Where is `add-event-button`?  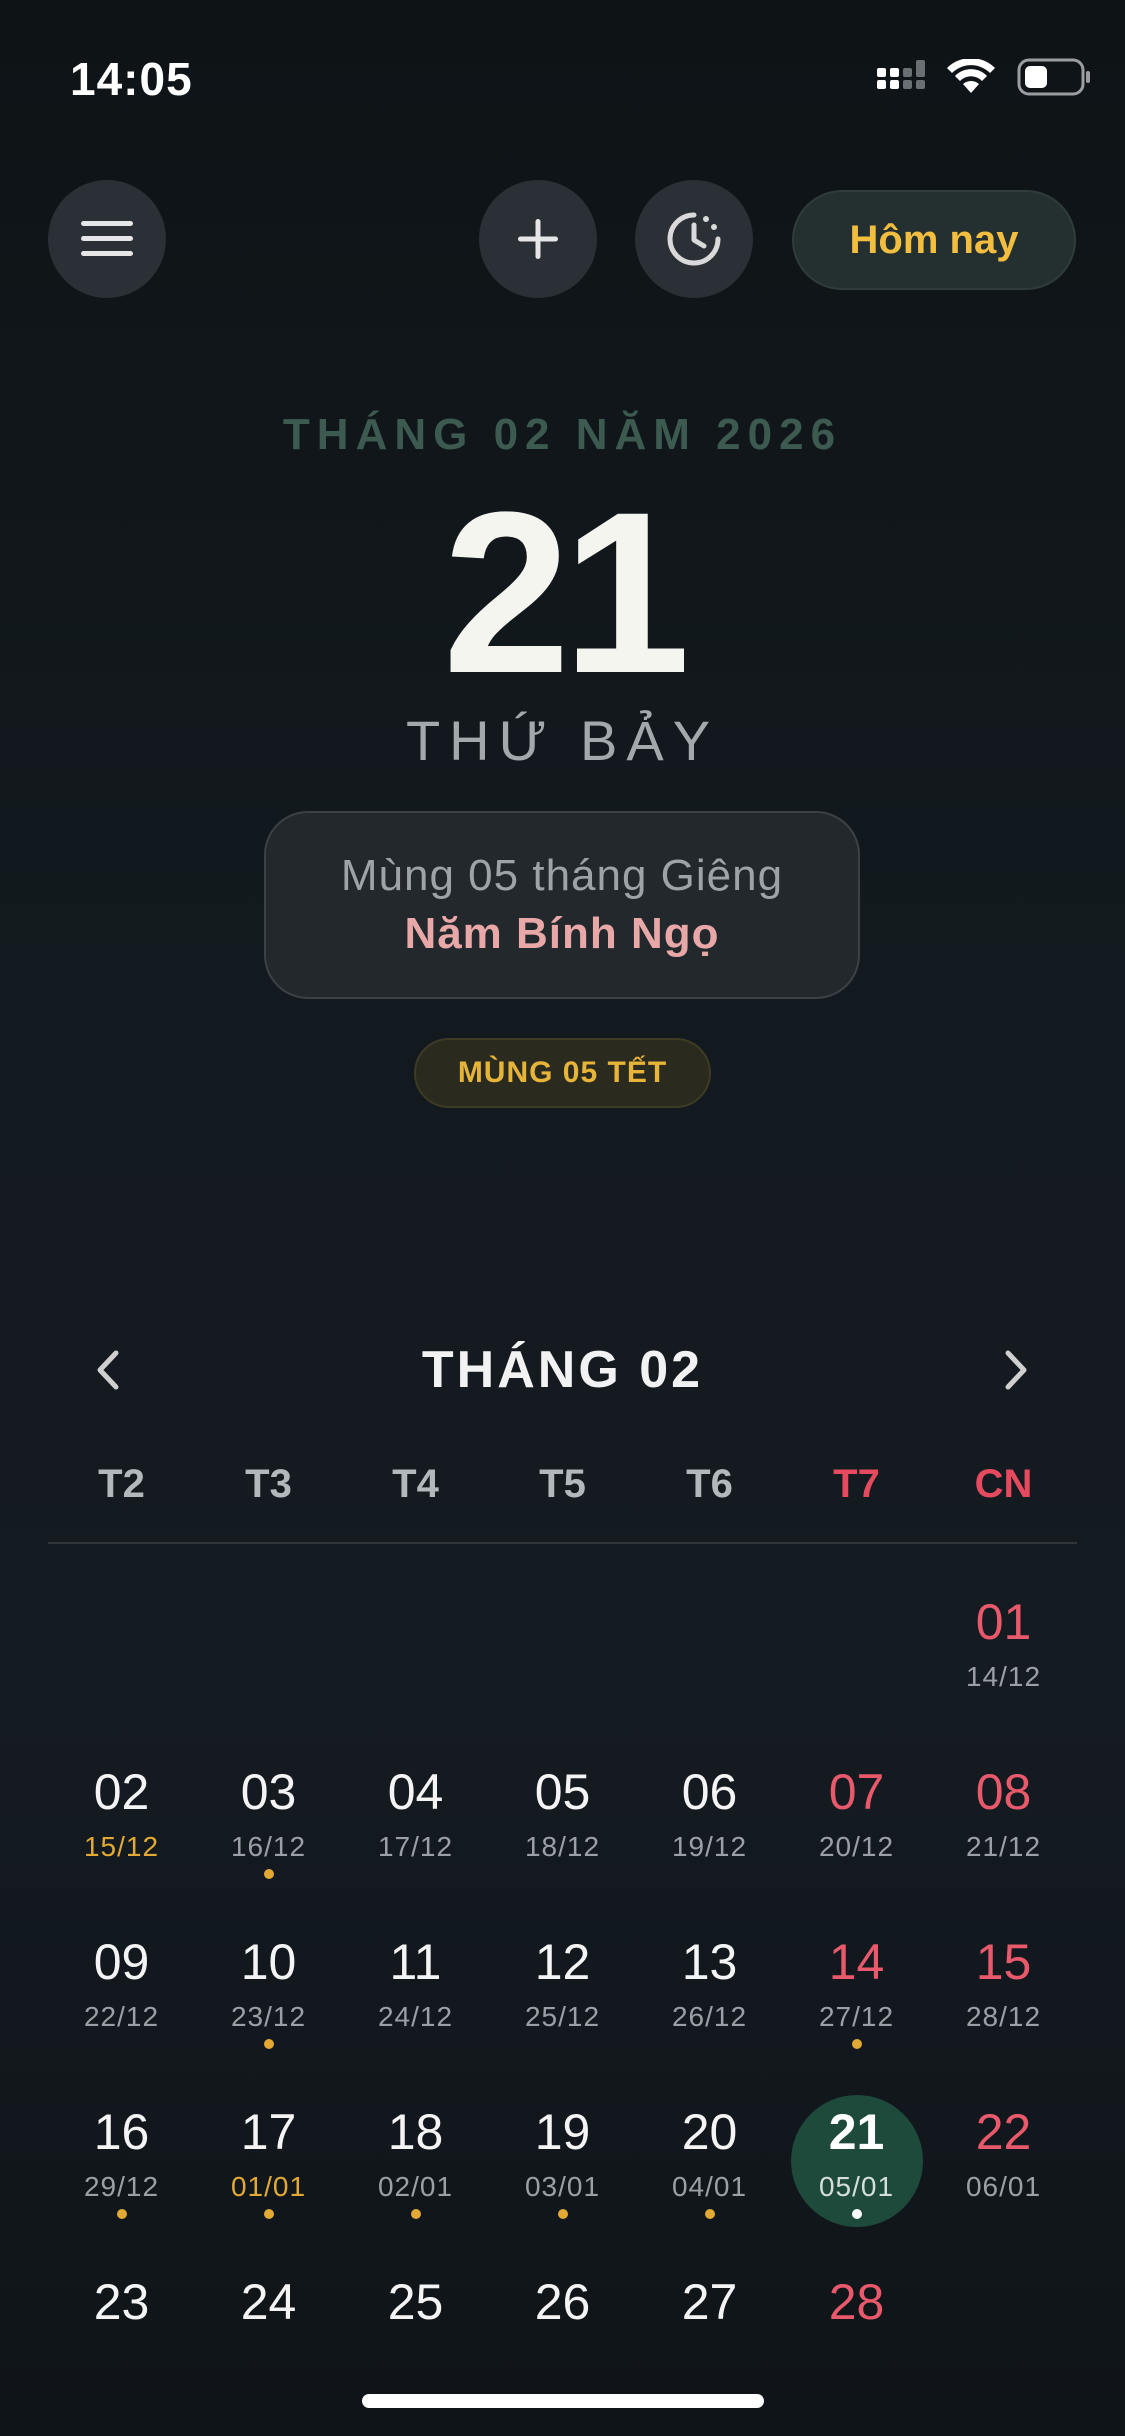 add-event-button is located at coordinates (538, 239).